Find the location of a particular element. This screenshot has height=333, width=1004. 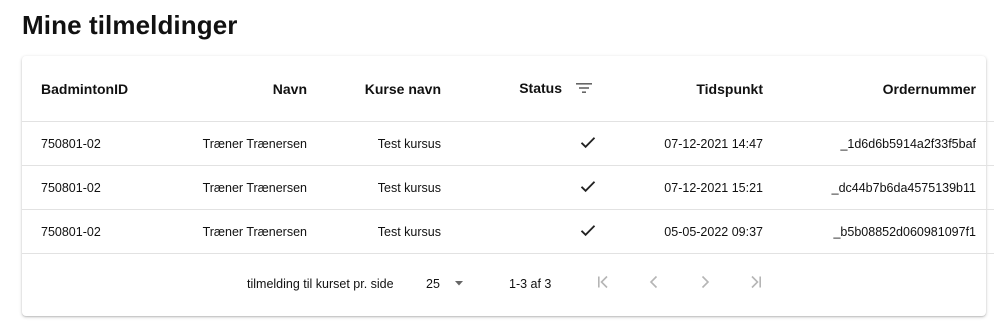

column-header-course: Kurse navn is located at coordinates (374, 89).